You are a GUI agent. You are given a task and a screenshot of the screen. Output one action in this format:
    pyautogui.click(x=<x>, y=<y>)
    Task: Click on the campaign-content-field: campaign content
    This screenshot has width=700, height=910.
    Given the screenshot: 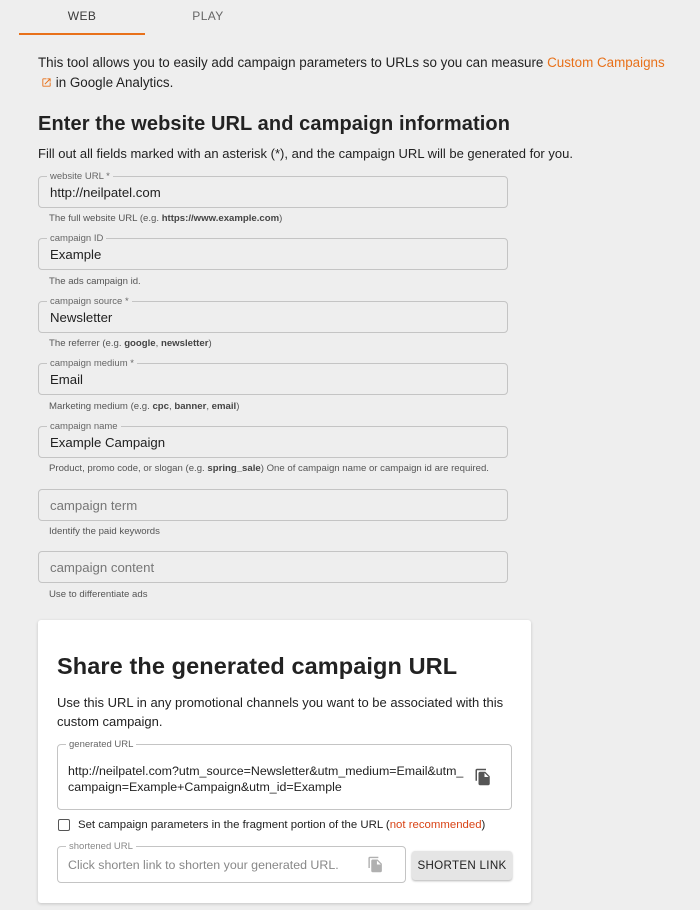 What is the action you would take?
    pyautogui.click(x=273, y=567)
    